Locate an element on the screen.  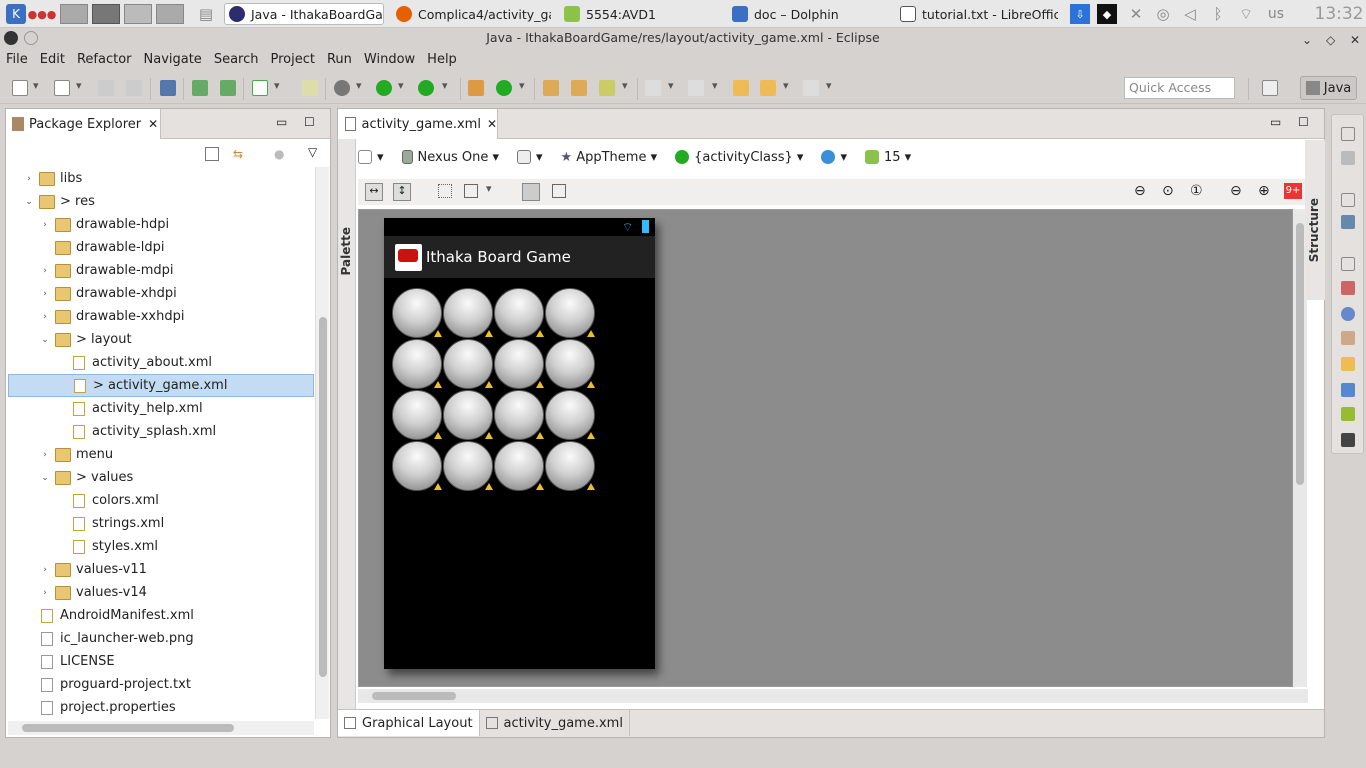
theme-selector: ★ AppTheme ▾ is located at coordinates (609, 157).